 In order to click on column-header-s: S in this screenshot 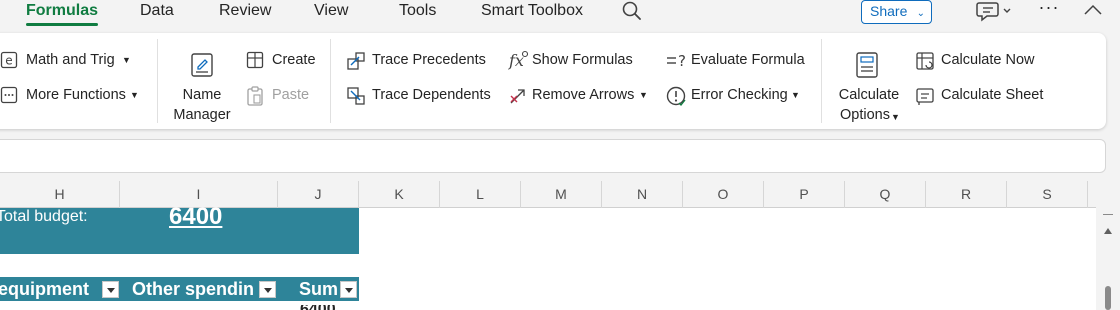, I will do `click(1047, 194)`.